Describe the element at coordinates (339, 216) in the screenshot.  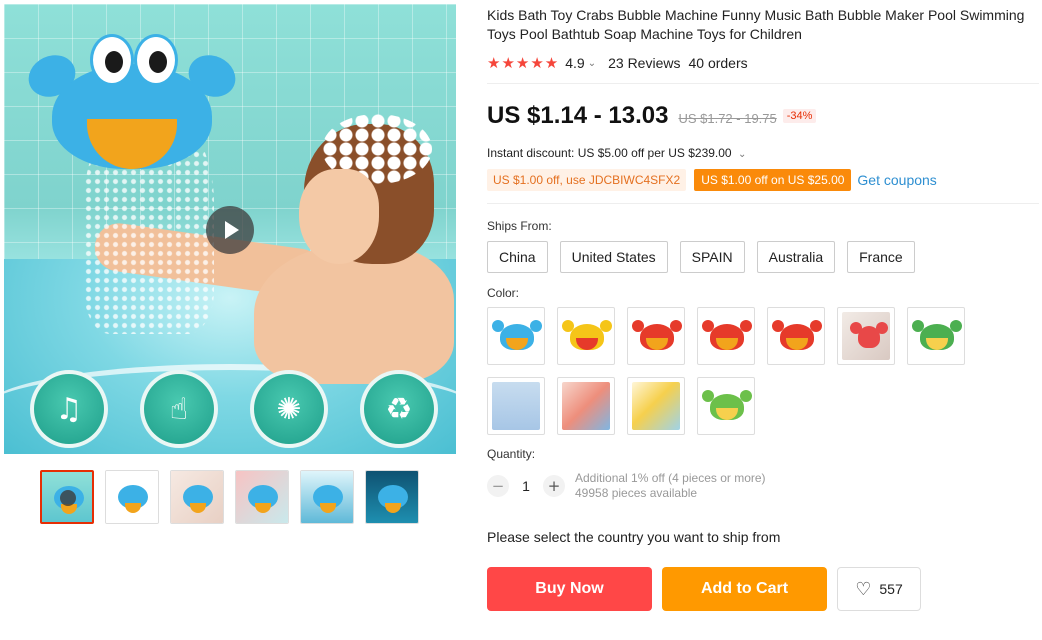
I see `child-face` at that location.